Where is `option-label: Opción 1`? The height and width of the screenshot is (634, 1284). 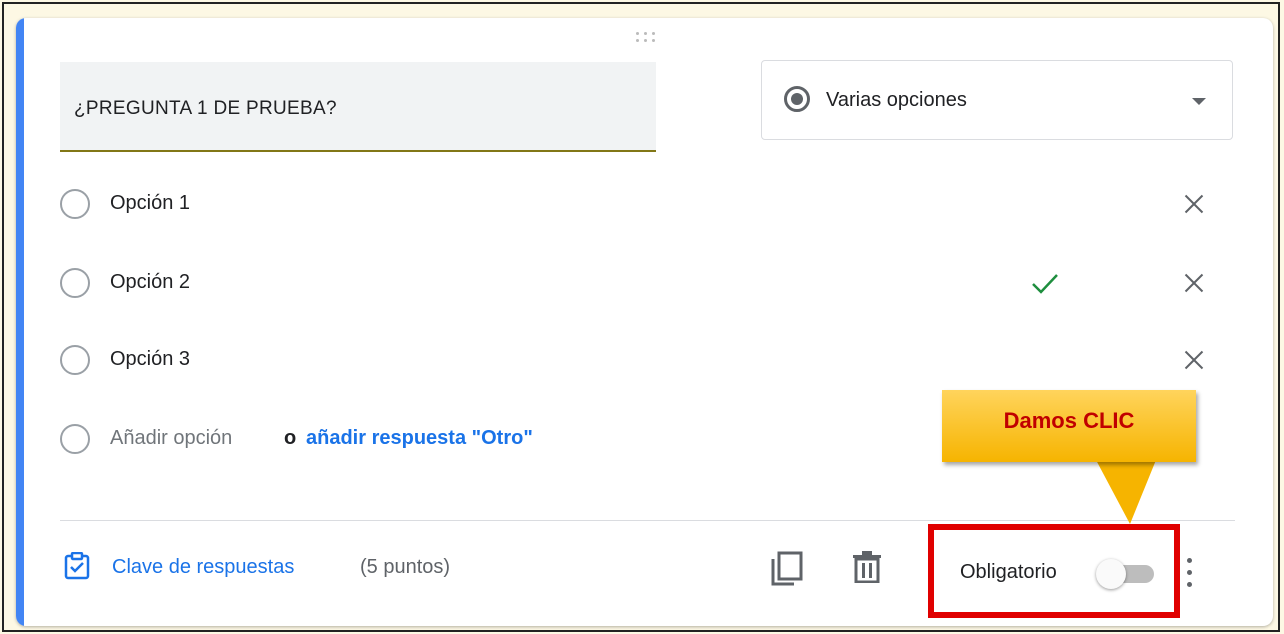 option-label: Opción 1 is located at coordinates (150, 203).